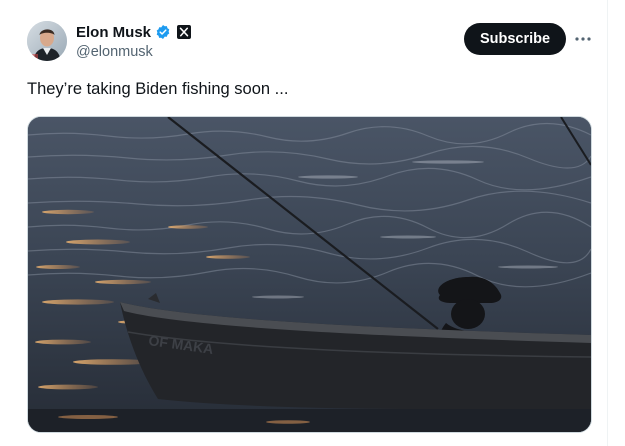  Describe the element at coordinates (113, 32) in the screenshot. I see `author-display-name: Elon Musk` at that location.